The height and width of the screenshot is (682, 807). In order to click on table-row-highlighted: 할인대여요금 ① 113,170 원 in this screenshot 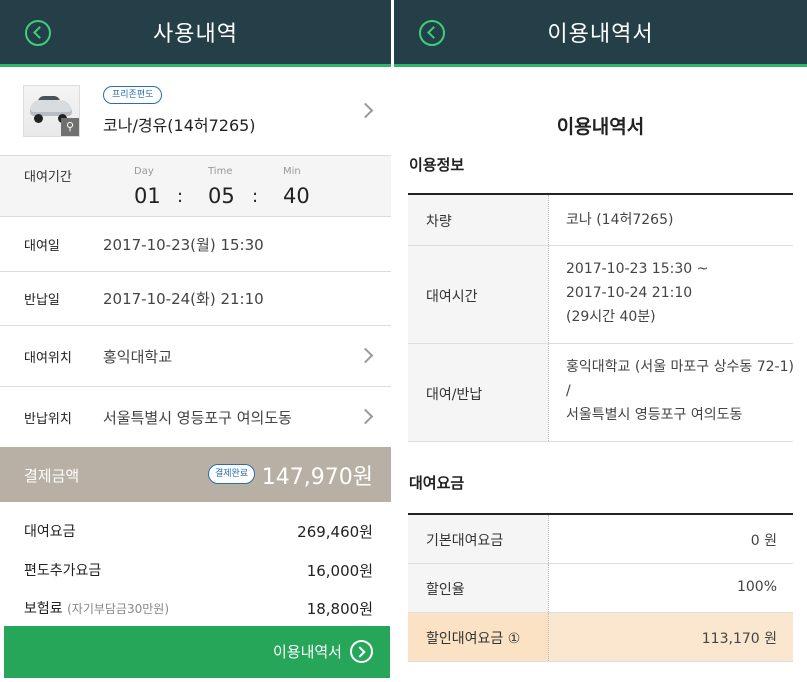, I will do `click(600, 637)`.